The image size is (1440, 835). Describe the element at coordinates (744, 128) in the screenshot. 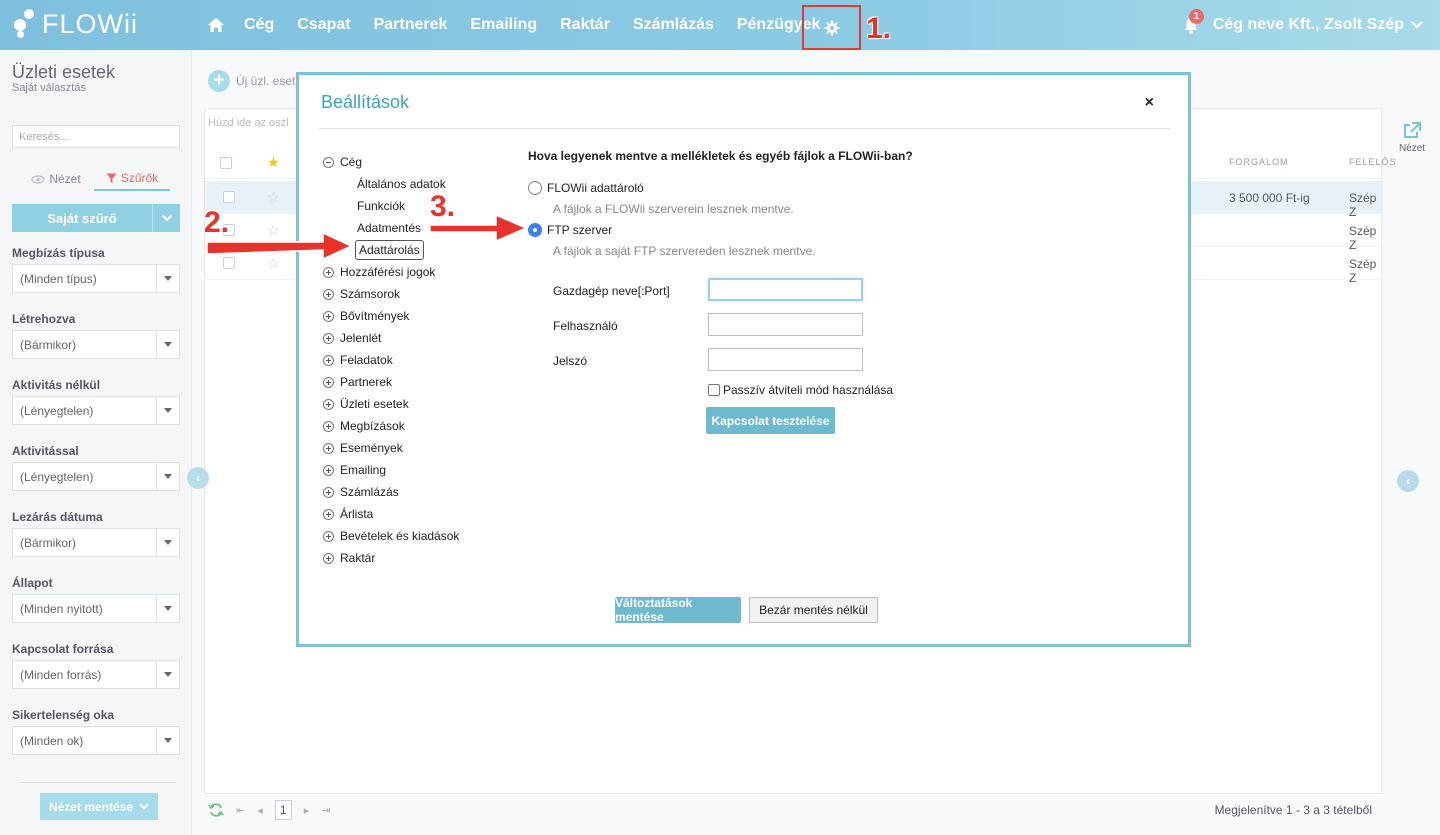

I see `divider` at that location.